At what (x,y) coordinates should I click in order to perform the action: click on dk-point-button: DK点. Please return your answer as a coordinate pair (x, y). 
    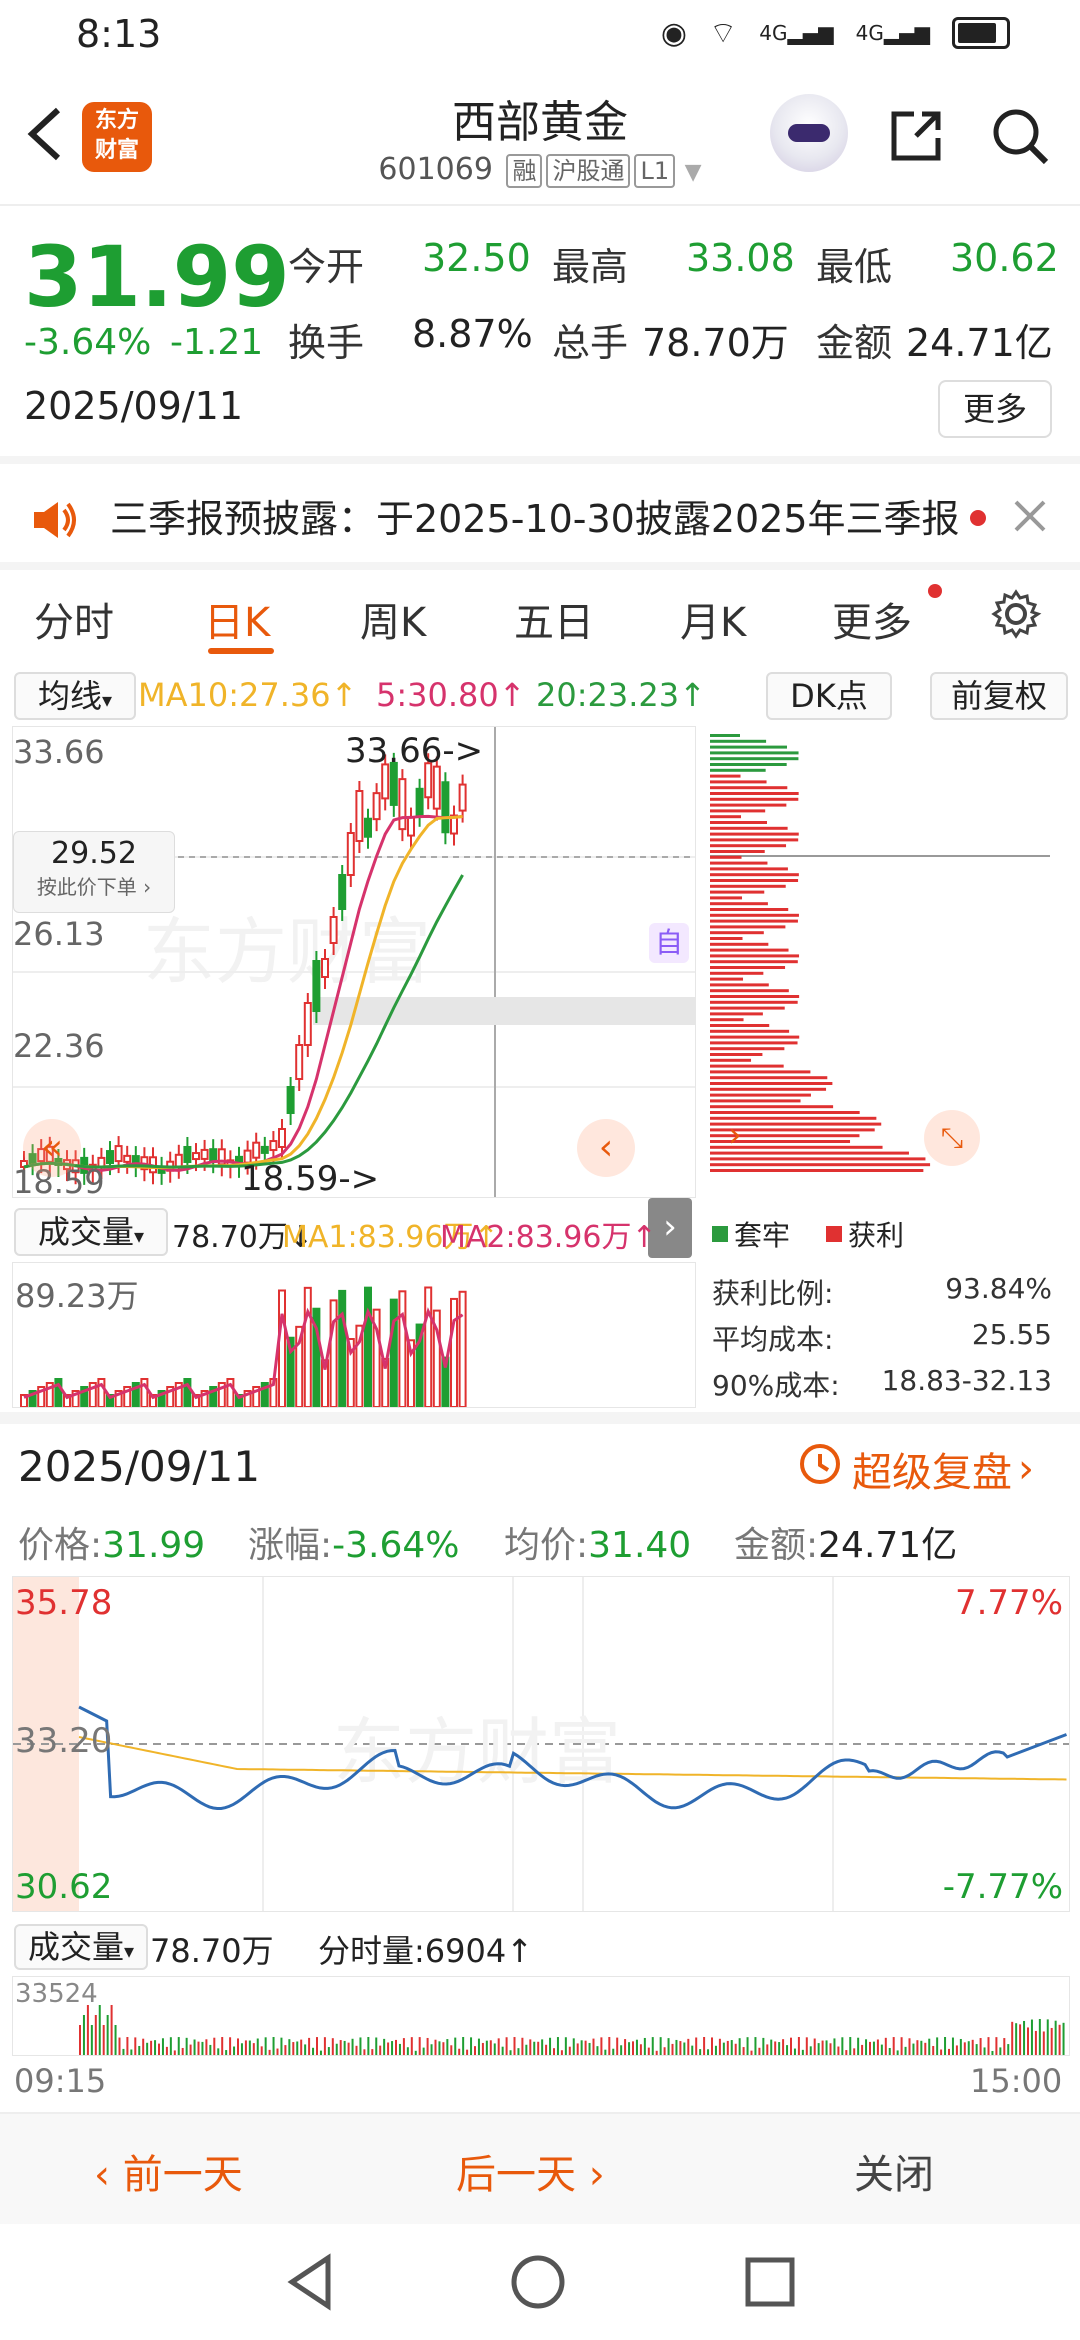
    Looking at the image, I should click on (829, 696).